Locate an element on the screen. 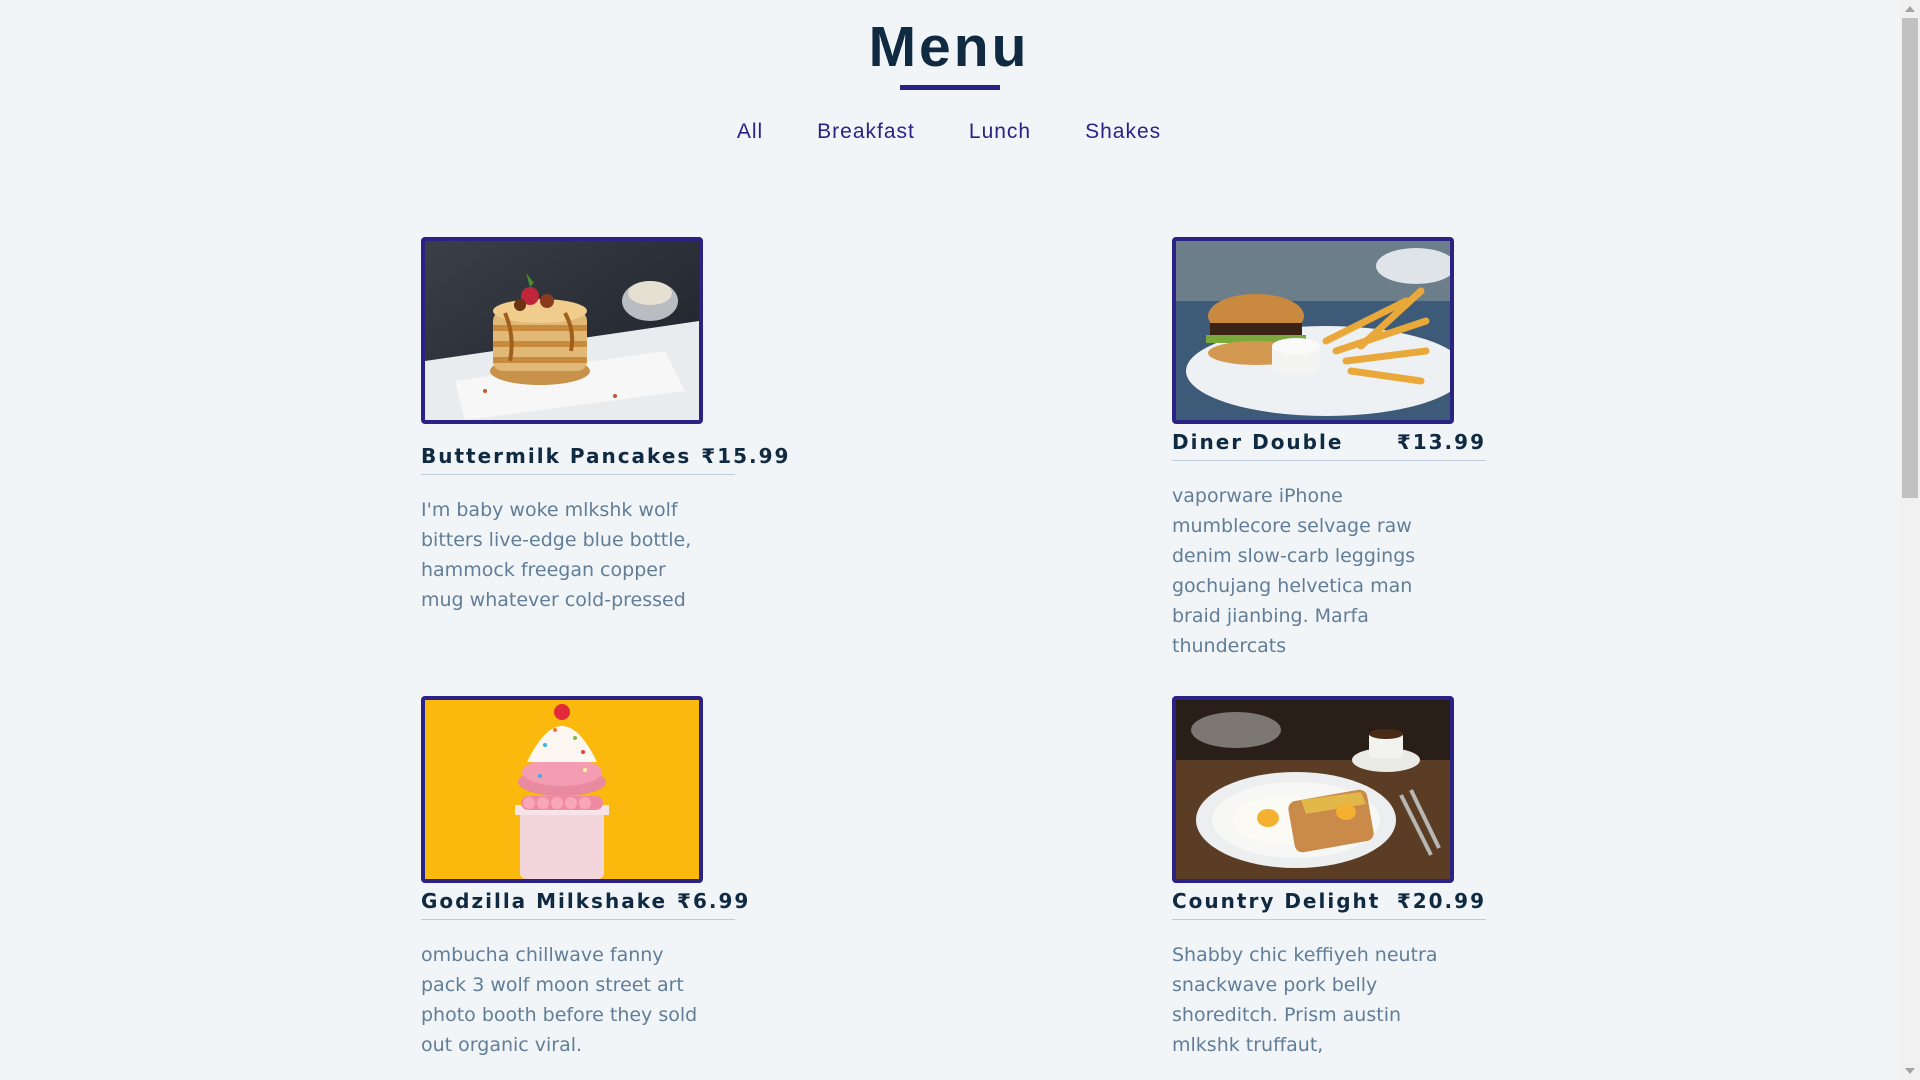 The image size is (1920, 1080). filter-tabs: All Breakfast Lunch Shakes is located at coordinates (949, 132).